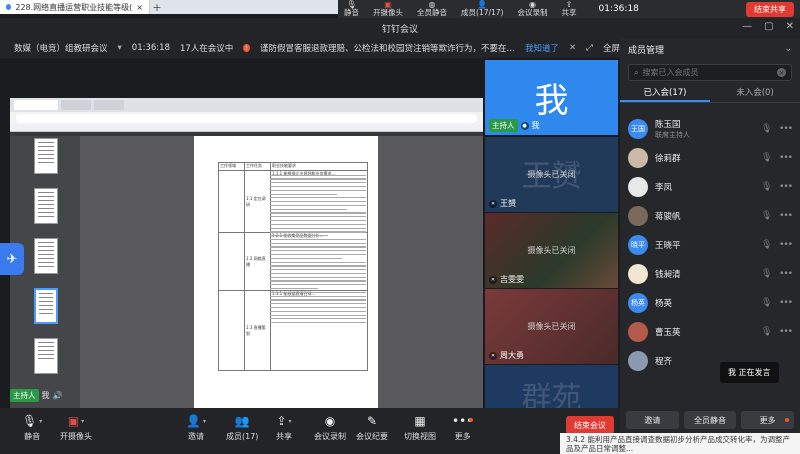 Image resolution: width=800 pixels, height=454 pixels. I want to click on fullscreen-button: 全屏, so click(611, 48).